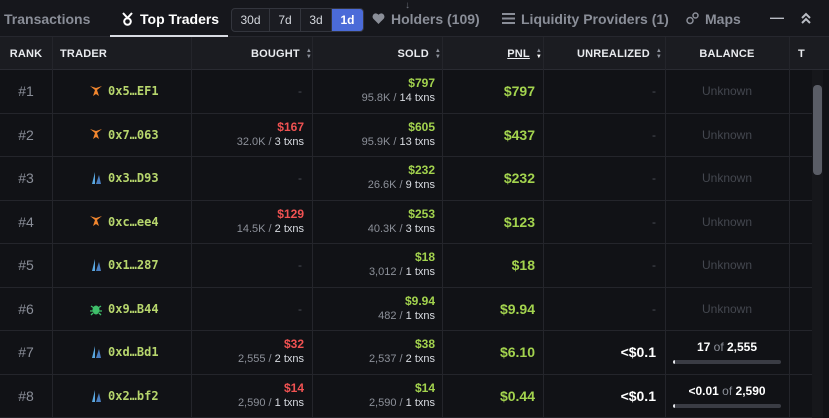 This screenshot has width=829, height=418. Describe the element at coordinates (300, 178) in the screenshot. I see `bought-empty: -` at that location.